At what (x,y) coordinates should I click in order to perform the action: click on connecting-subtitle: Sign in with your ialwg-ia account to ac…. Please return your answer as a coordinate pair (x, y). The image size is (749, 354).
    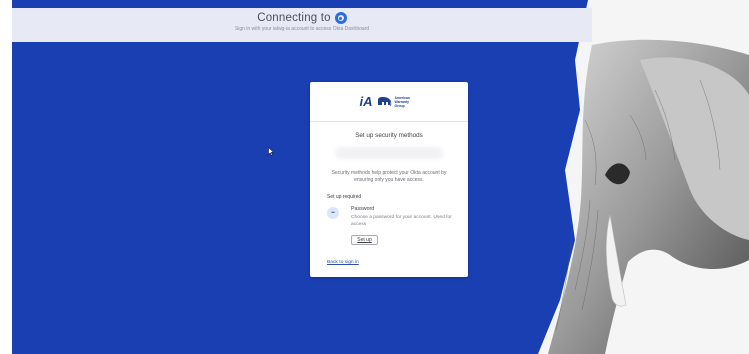
    Looking at the image, I should click on (302, 29).